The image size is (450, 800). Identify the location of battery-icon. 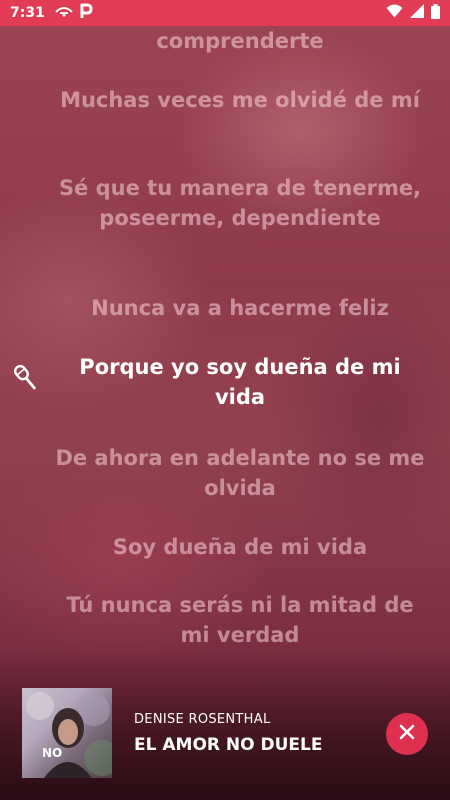
(435, 13).